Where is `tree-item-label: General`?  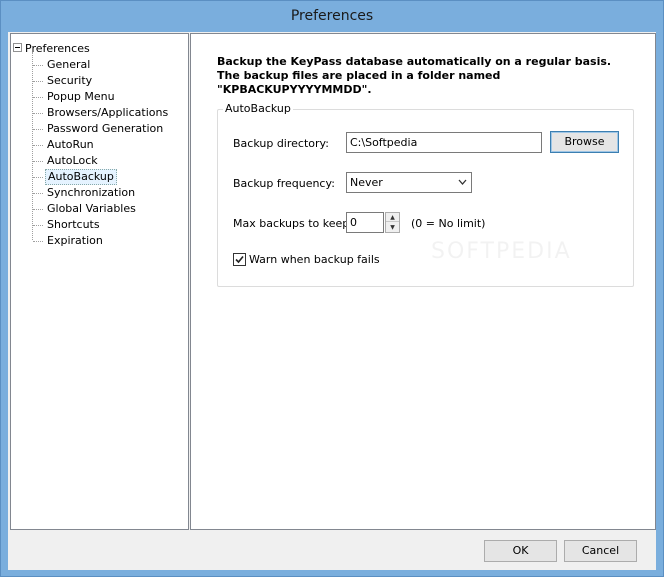 tree-item-label: General is located at coordinates (69, 64).